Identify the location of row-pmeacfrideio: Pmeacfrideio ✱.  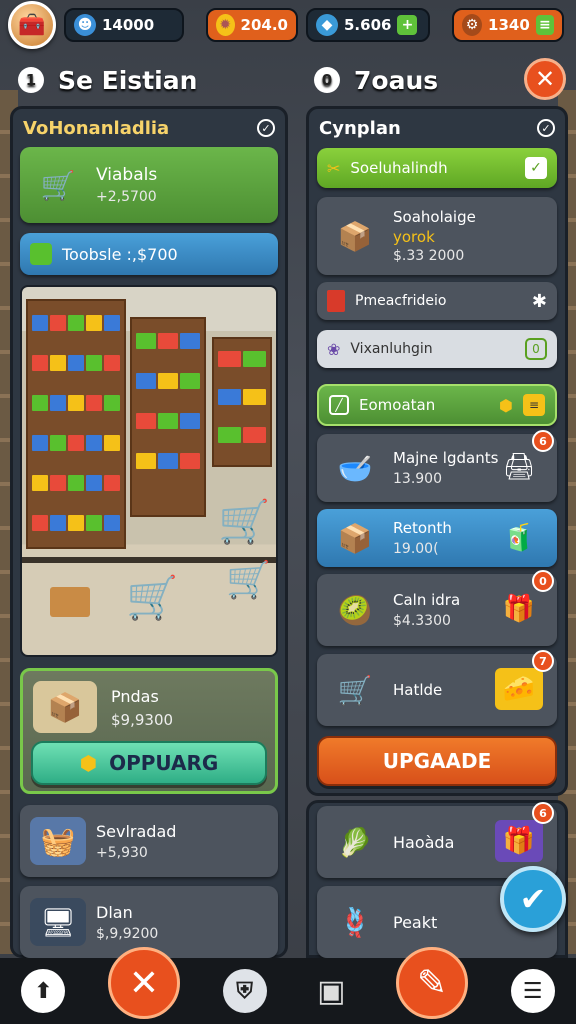
(437, 301).